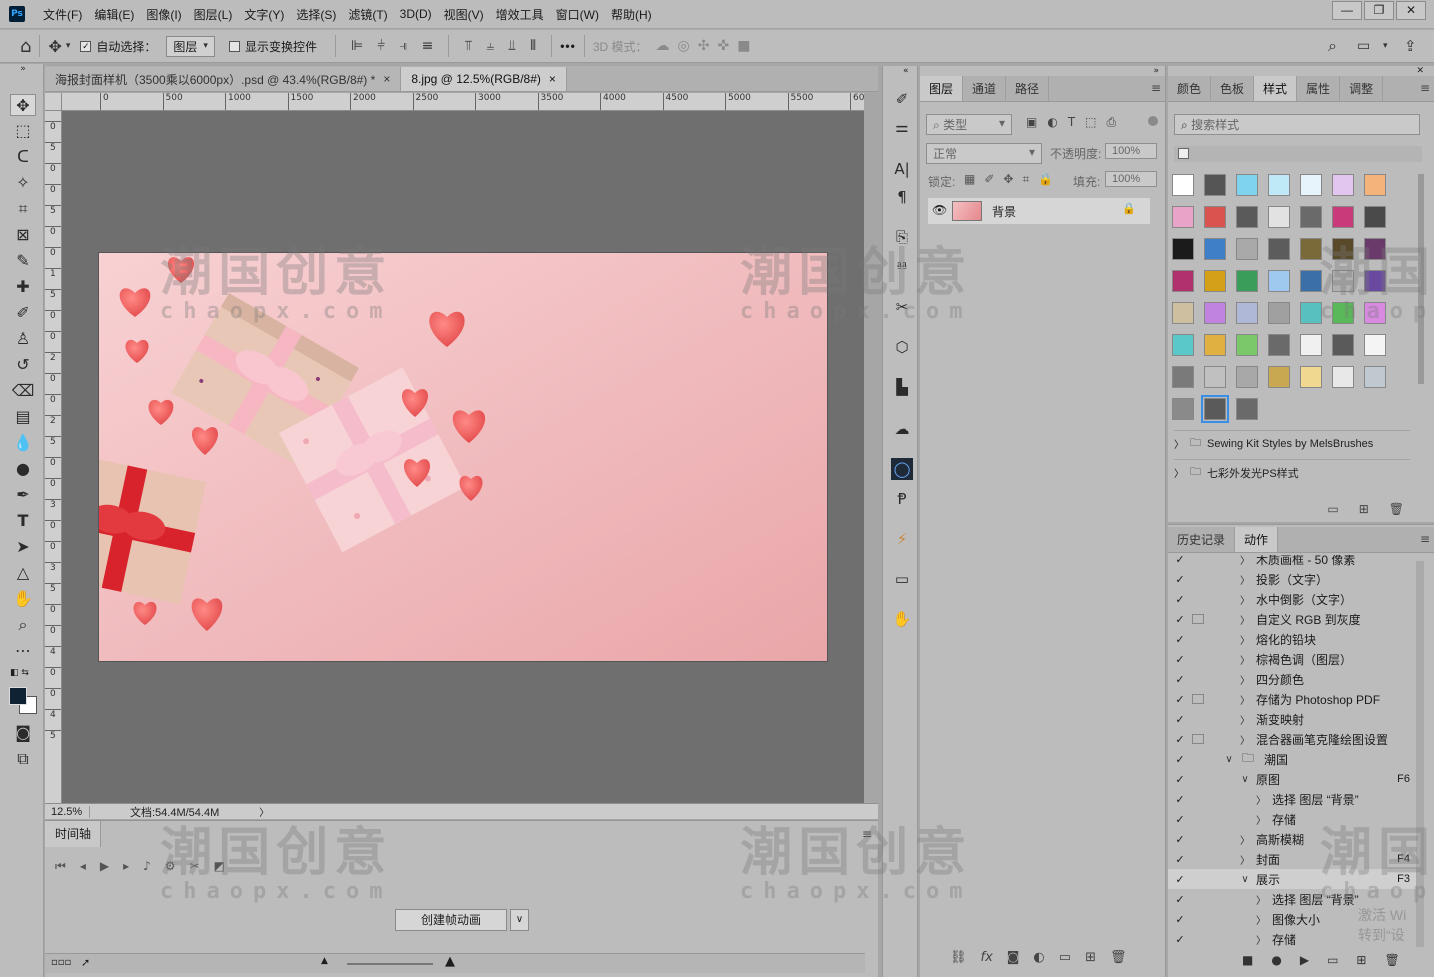 This screenshot has width=1434, height=977. What do you see at coordinates (1420, 754) in the screenshot?
I see `actions-scrollbar` at bounding box center [1420, 754].